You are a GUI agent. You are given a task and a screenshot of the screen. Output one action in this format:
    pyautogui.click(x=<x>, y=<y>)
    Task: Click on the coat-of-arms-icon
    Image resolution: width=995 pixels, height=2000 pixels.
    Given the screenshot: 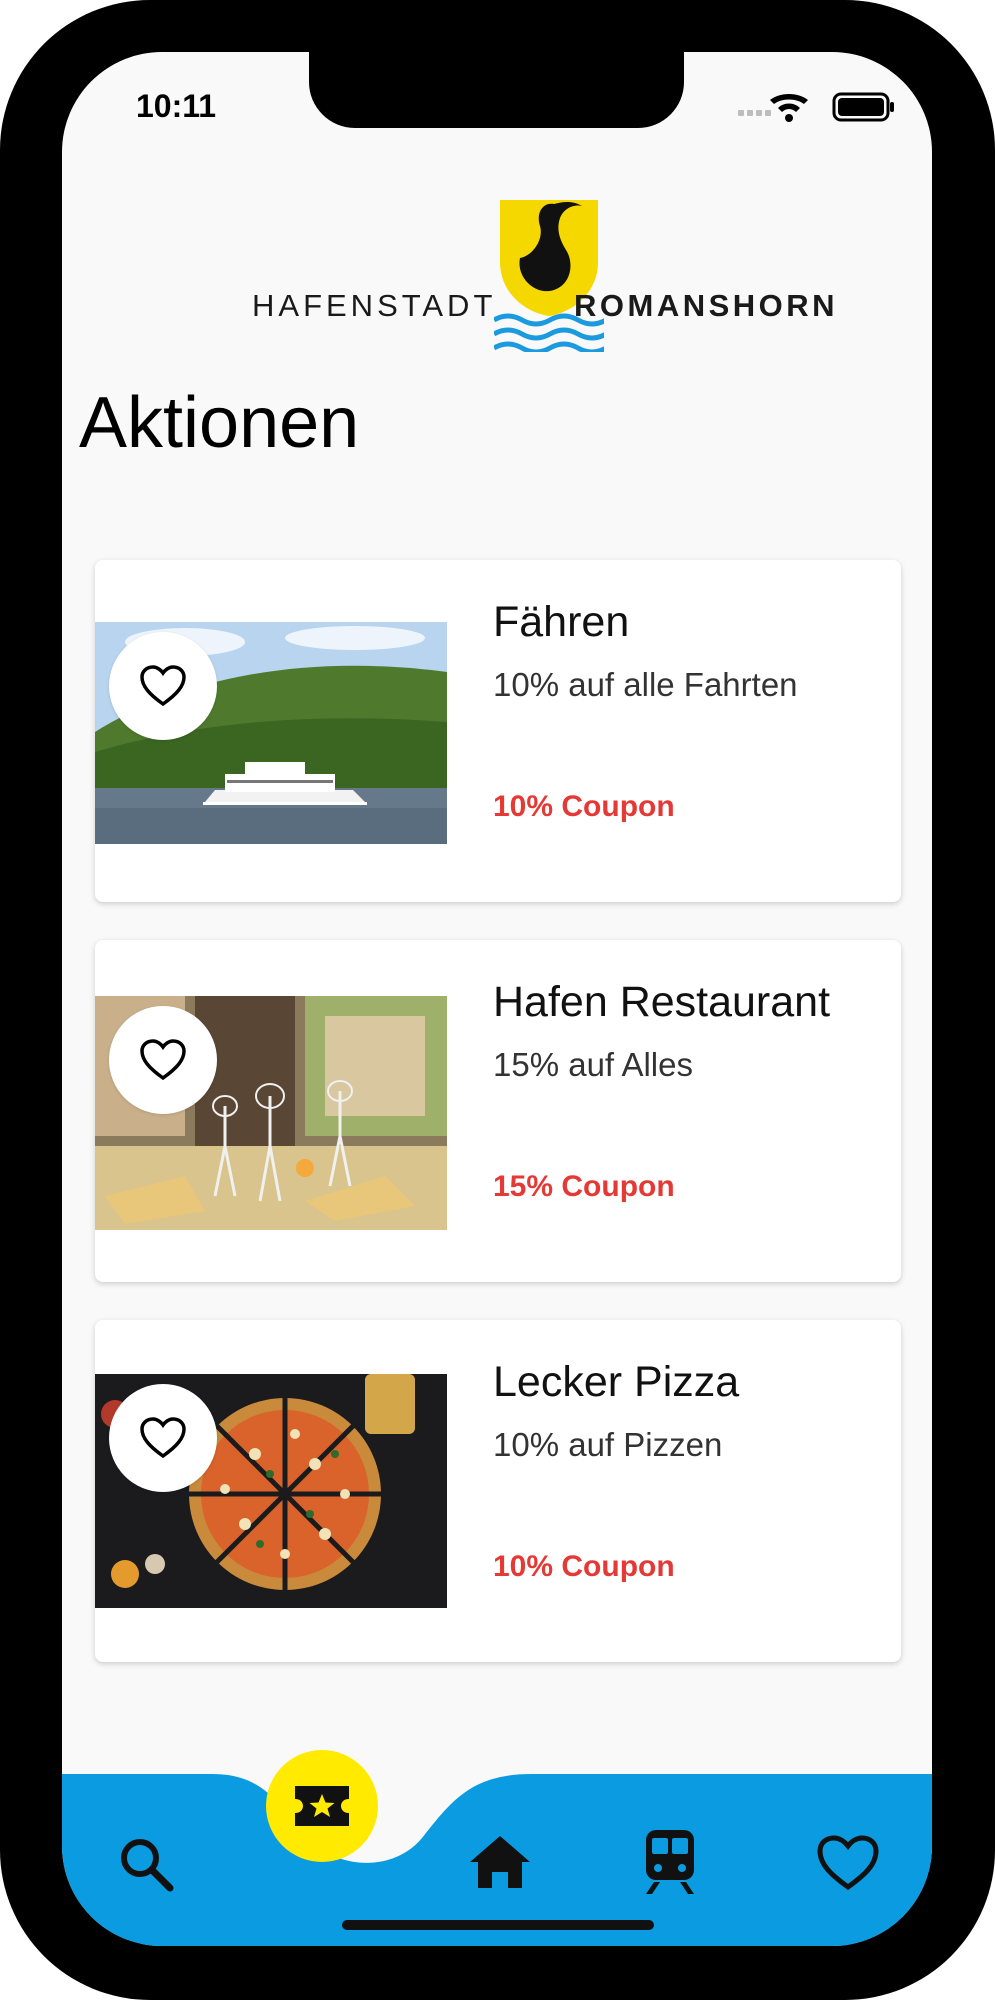 What is the action you would take?
    pyautogui.click(x=549, y=276)
    